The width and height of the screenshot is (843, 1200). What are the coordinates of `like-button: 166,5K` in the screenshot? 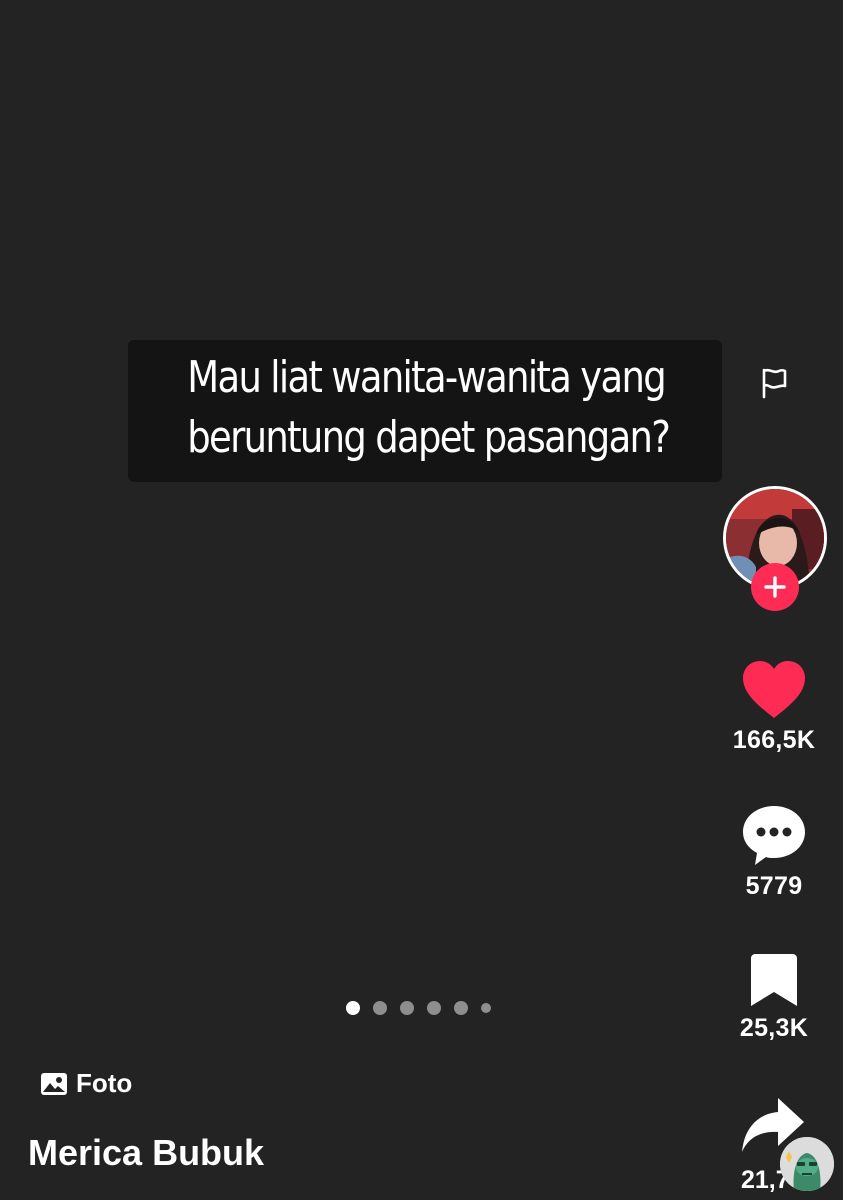 It's located at (774, 707).